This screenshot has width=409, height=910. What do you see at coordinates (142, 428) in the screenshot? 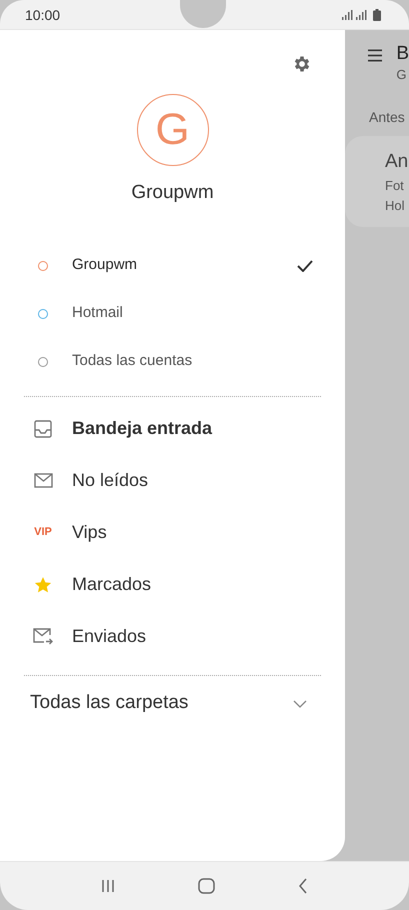
I see `folder-label: Bandeja entrada` at bounding box center [142, 428].